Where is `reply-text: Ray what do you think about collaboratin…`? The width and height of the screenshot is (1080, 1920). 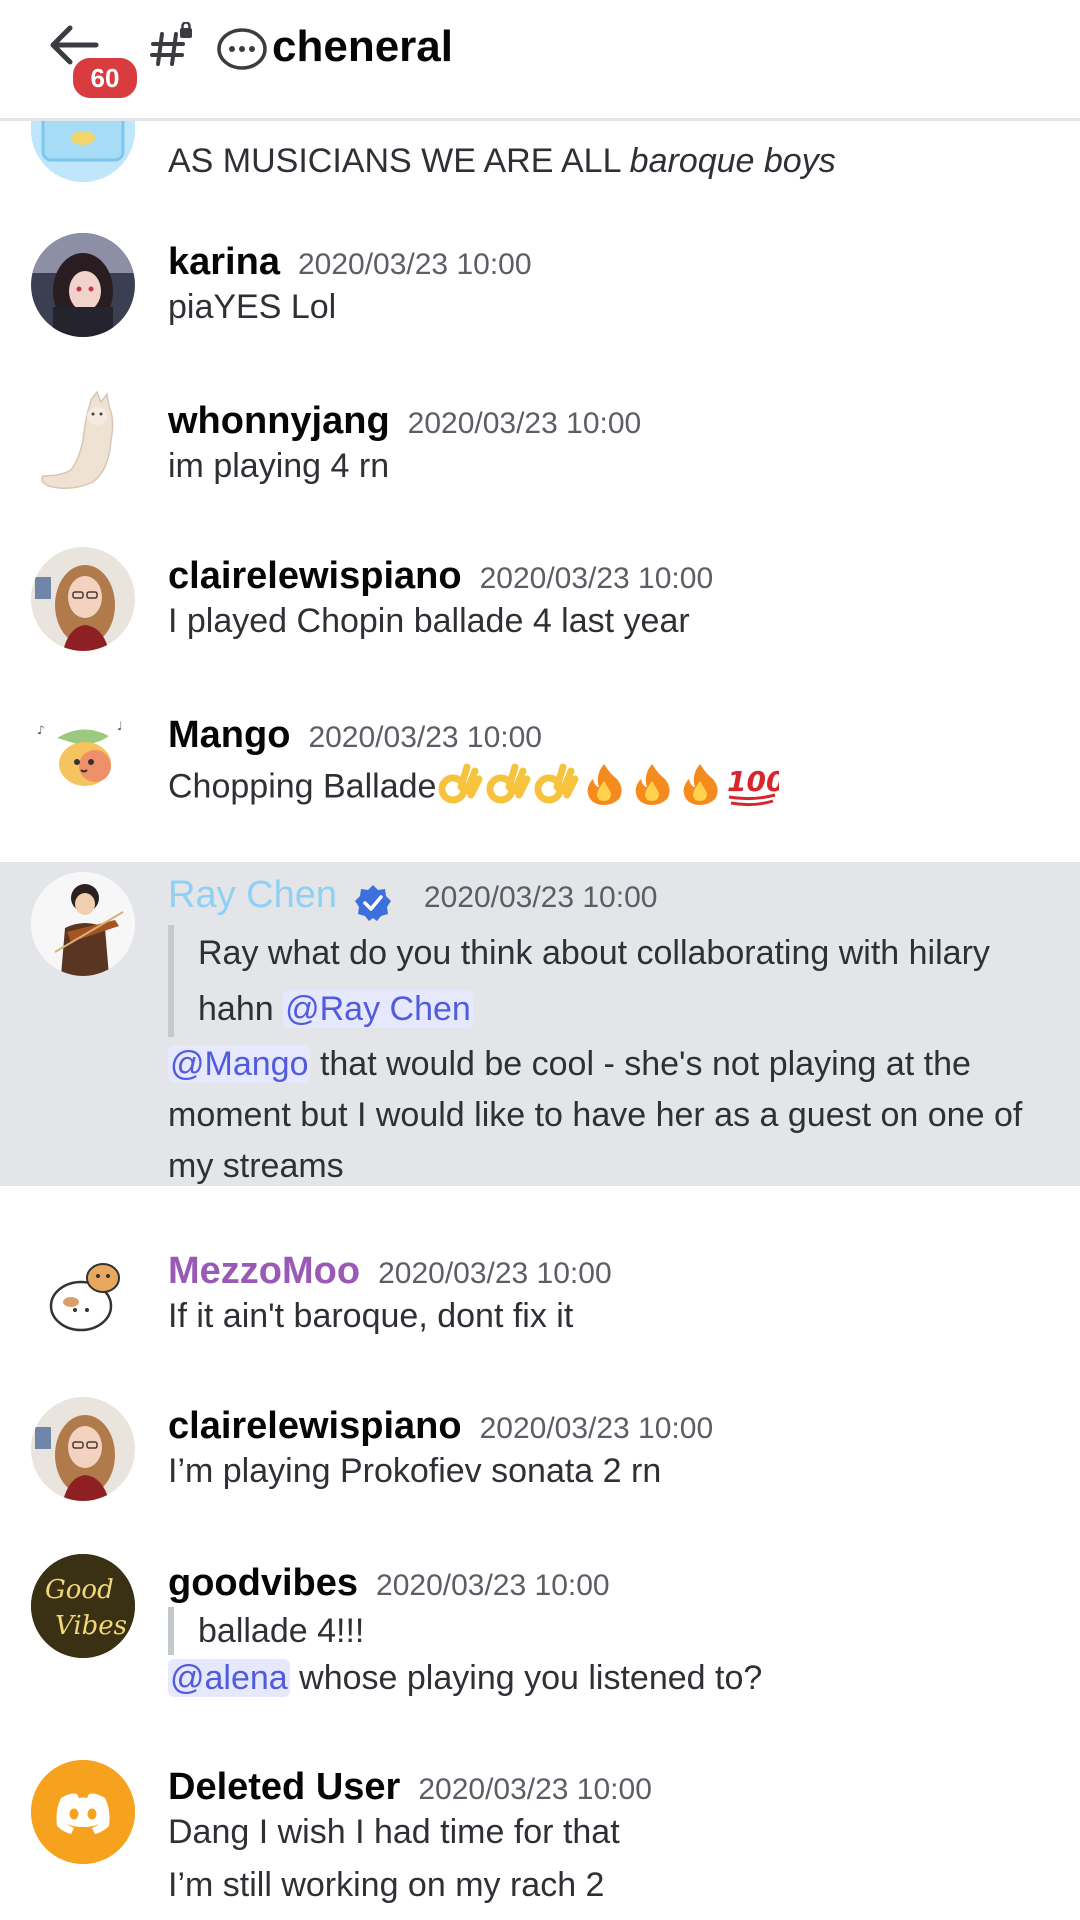
reply-text: Ray what do you think about collaboratin… is located at coordinates (594, 952).